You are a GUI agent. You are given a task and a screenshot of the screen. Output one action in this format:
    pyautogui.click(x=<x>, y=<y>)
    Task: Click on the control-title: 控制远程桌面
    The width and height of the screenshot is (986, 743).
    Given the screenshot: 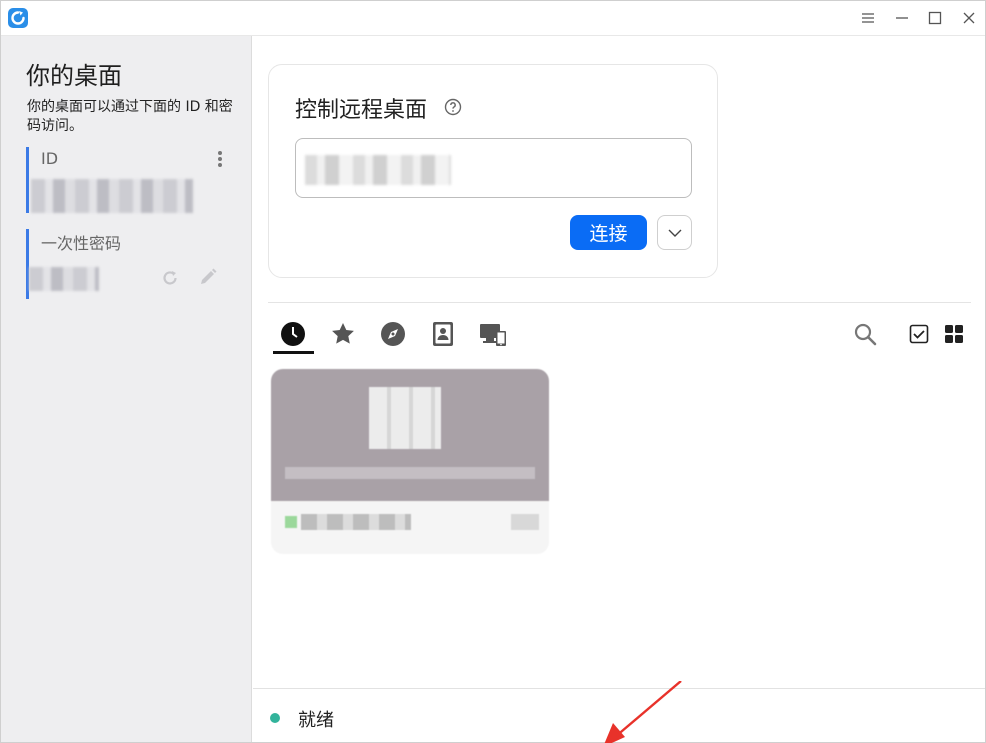 What is the action you would take?
    pyautogui.click(x=361, y=110)
    